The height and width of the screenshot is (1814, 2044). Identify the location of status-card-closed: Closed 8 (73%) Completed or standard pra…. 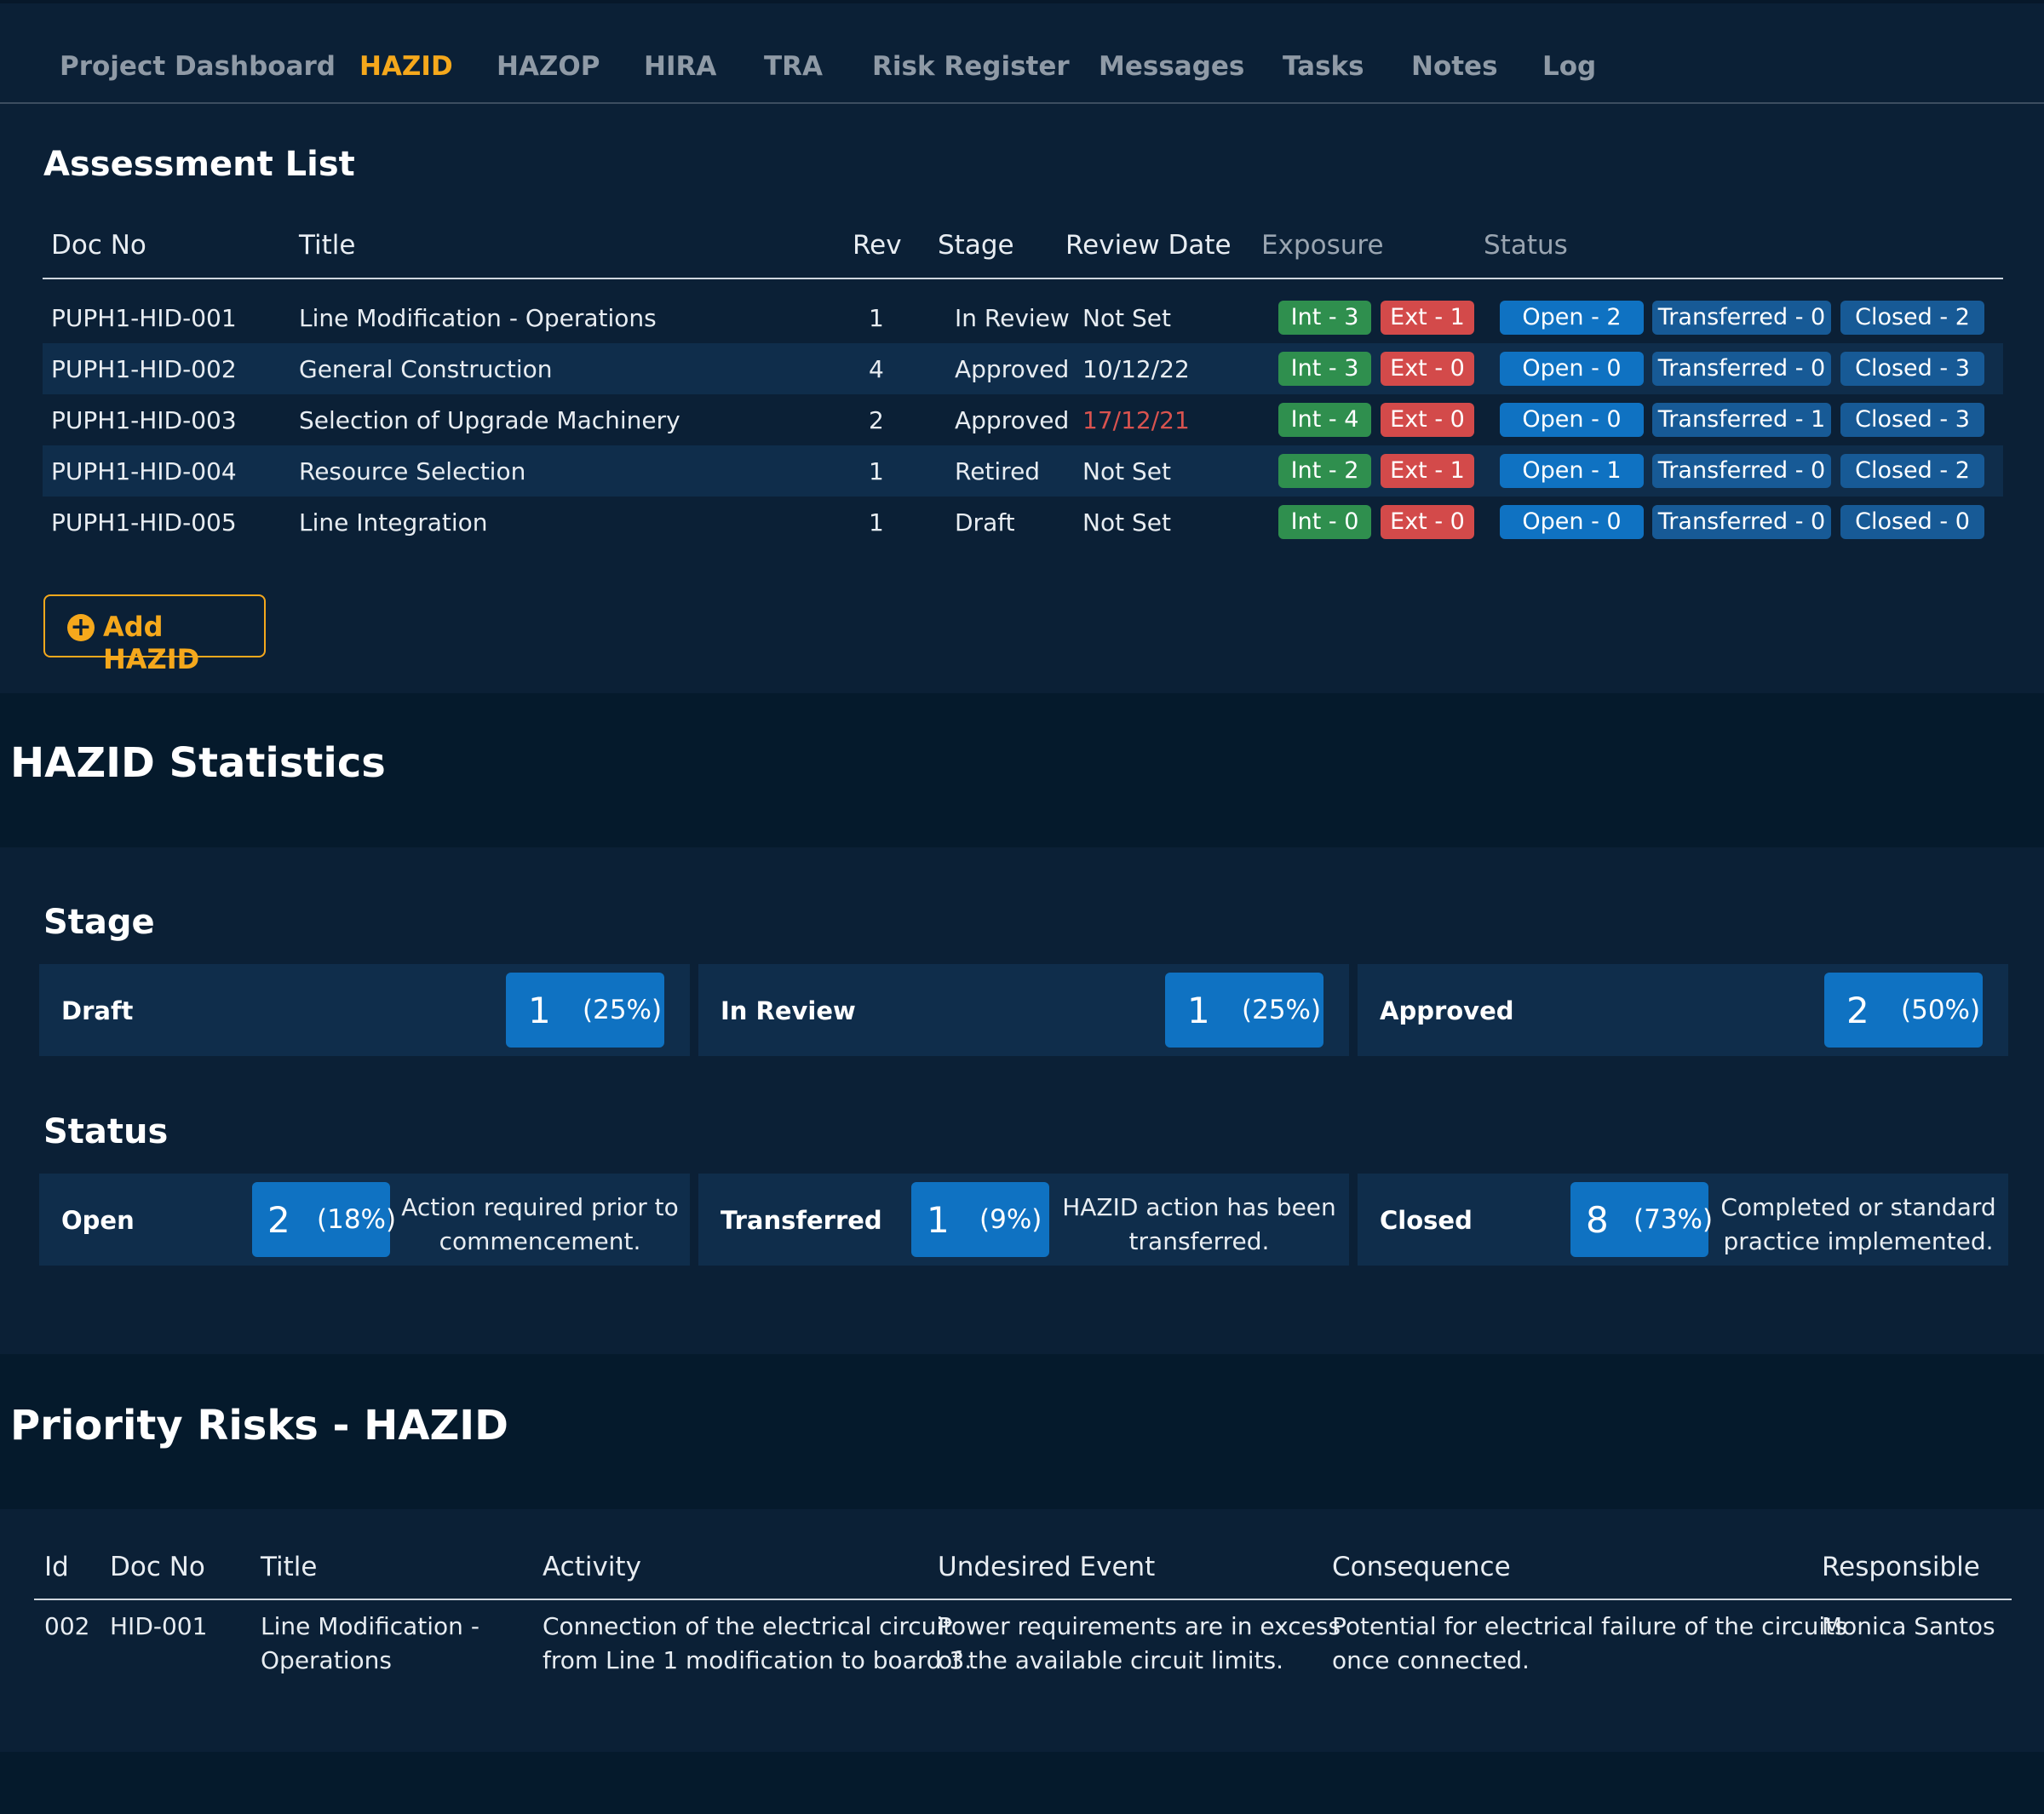
(1683, 1220).